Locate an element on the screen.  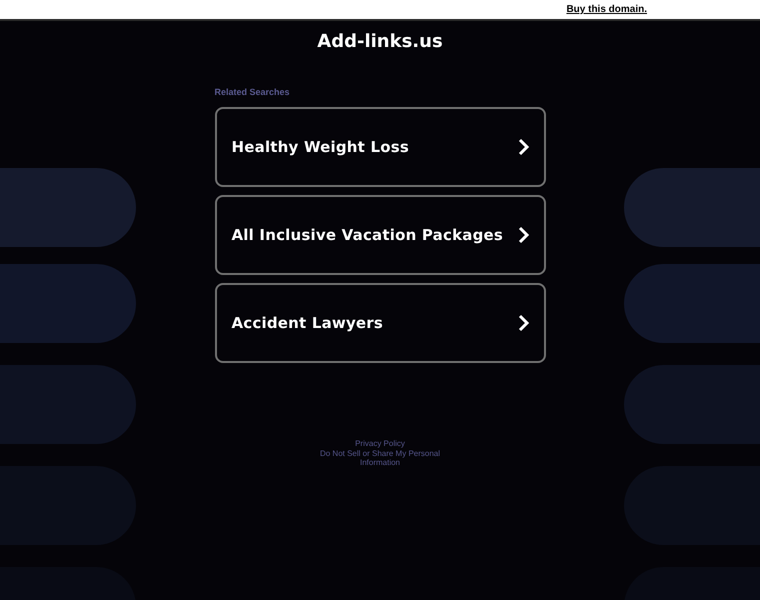
related-searches-heading: Related Searches is located at coordinates (252, 92).